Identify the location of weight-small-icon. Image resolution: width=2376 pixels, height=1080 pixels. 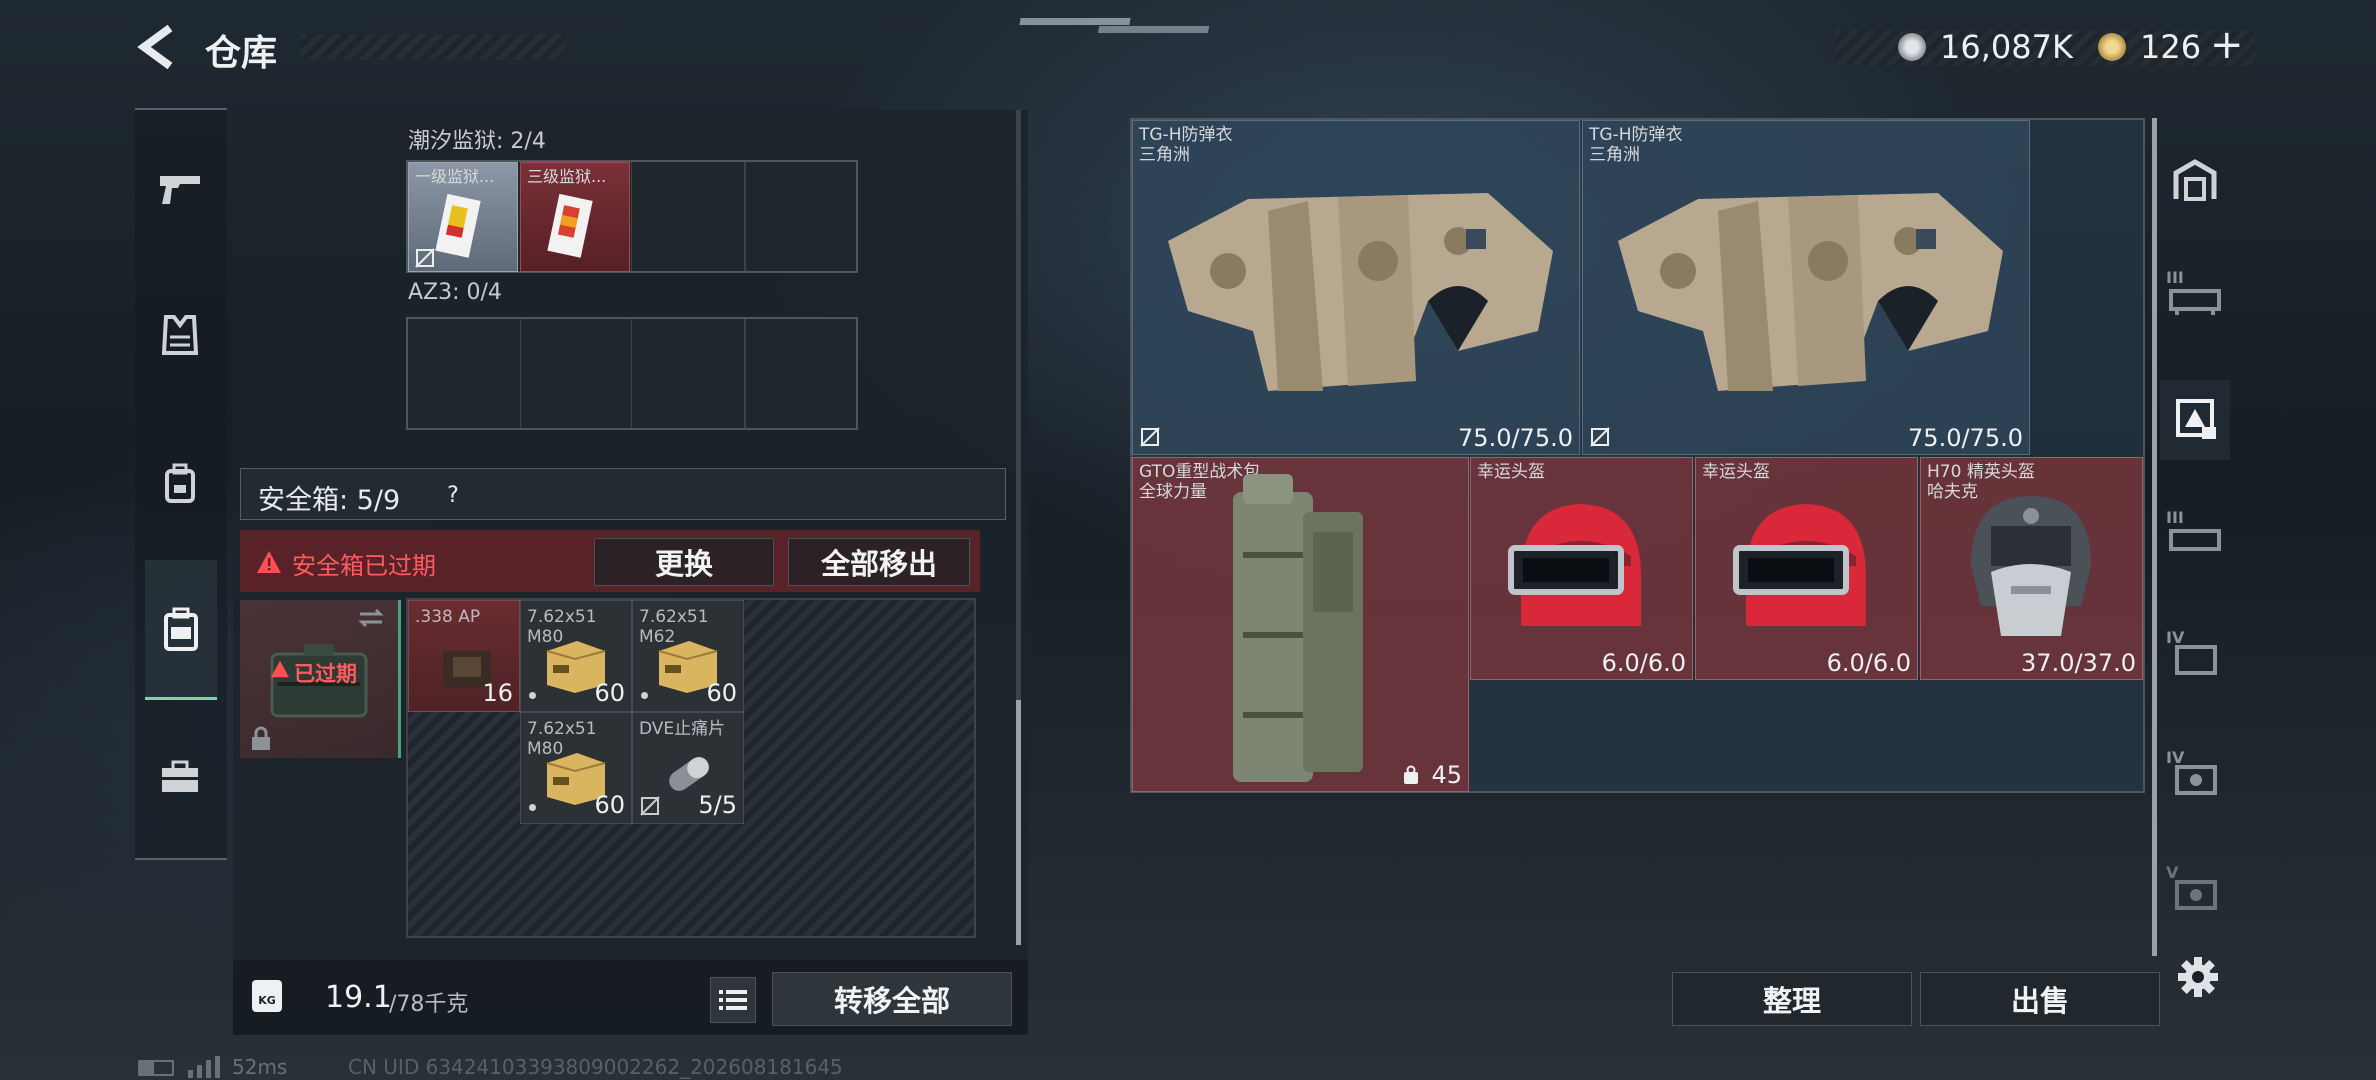
(1411, 774).